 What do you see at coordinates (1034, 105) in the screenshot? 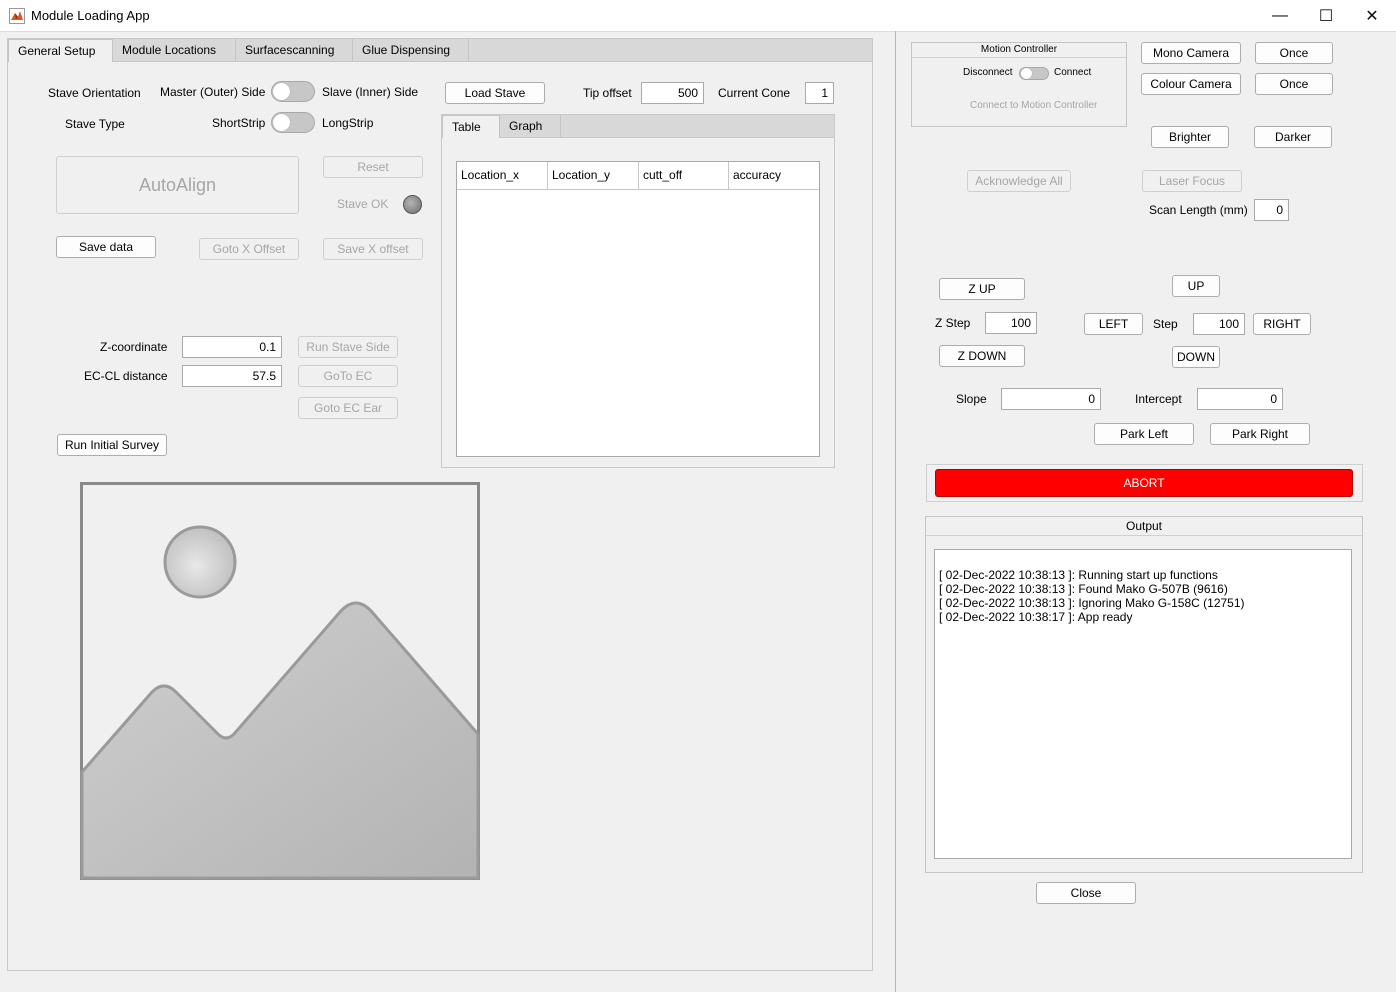
I see `motion-status-text: Connect to Motion Controller` at bounding box center [1034, 105].